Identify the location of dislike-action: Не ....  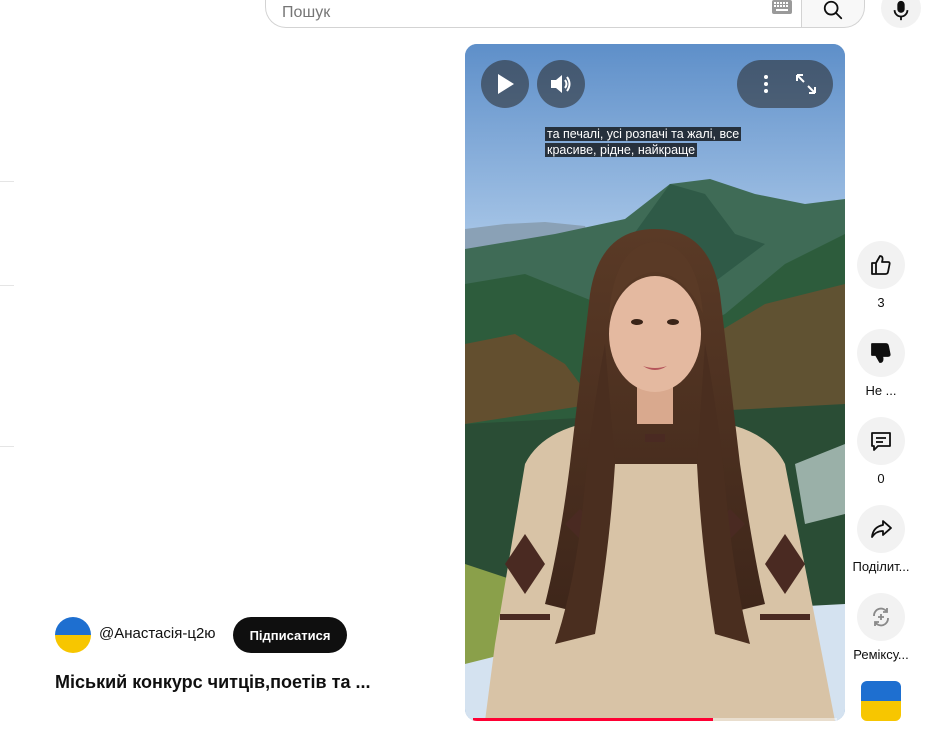
(881, 363).